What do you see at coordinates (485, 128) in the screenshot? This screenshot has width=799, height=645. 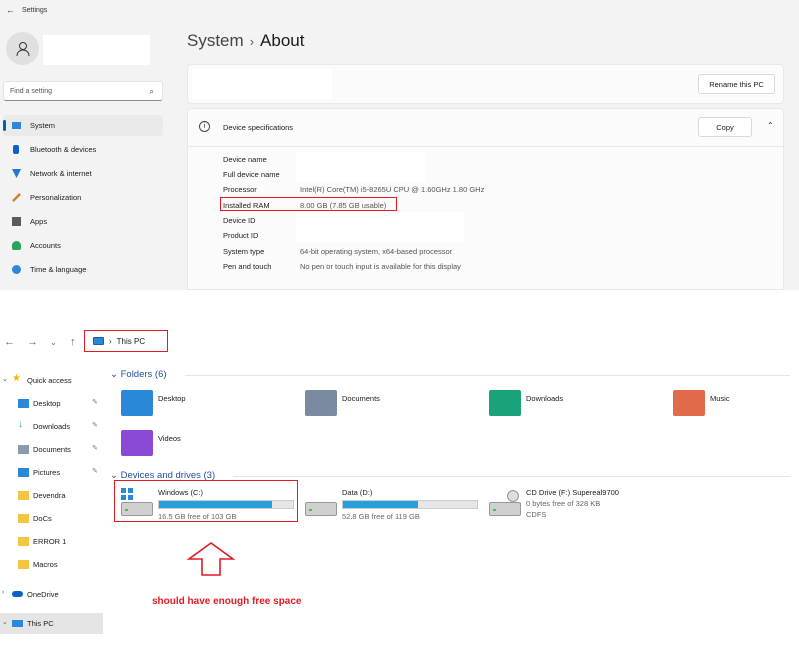 I see `specs-header: i Device specifications Copy ⌃` at bounding box center [485, 128].